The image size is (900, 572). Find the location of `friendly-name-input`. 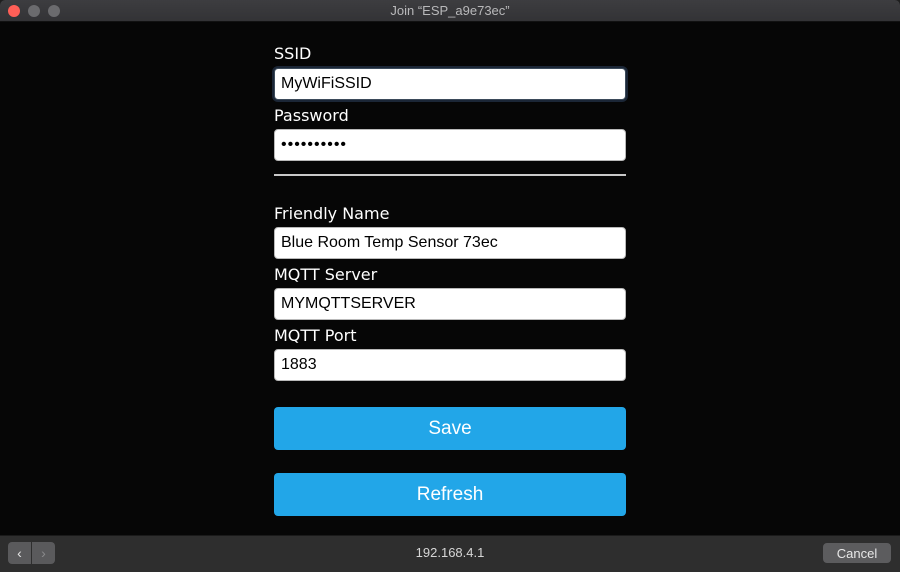

friendly-name-input is located at coordinates (450, 243).